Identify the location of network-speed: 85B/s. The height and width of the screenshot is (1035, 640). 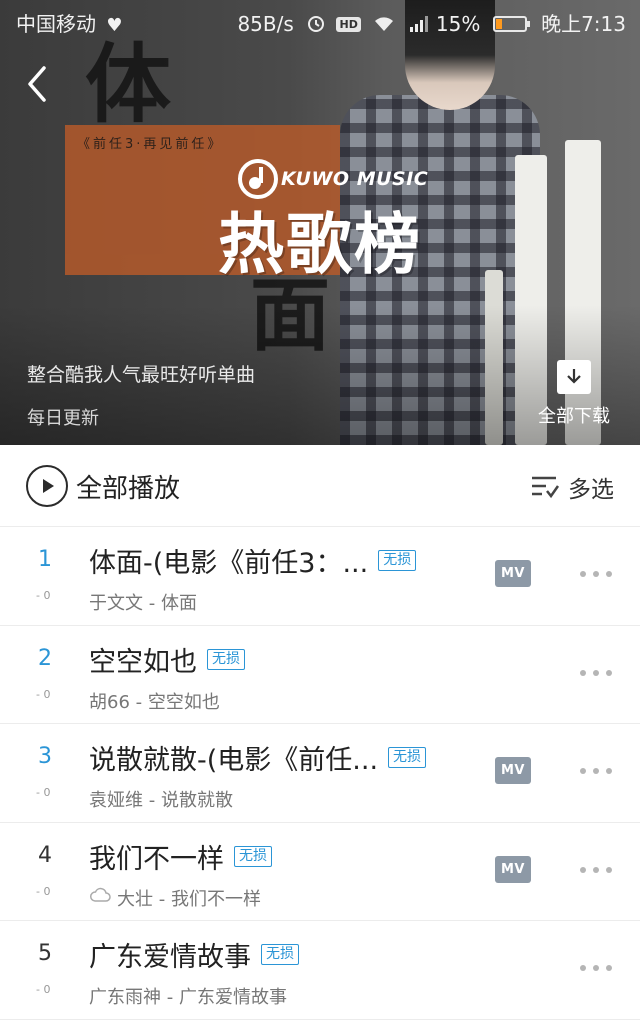
(265, 24).